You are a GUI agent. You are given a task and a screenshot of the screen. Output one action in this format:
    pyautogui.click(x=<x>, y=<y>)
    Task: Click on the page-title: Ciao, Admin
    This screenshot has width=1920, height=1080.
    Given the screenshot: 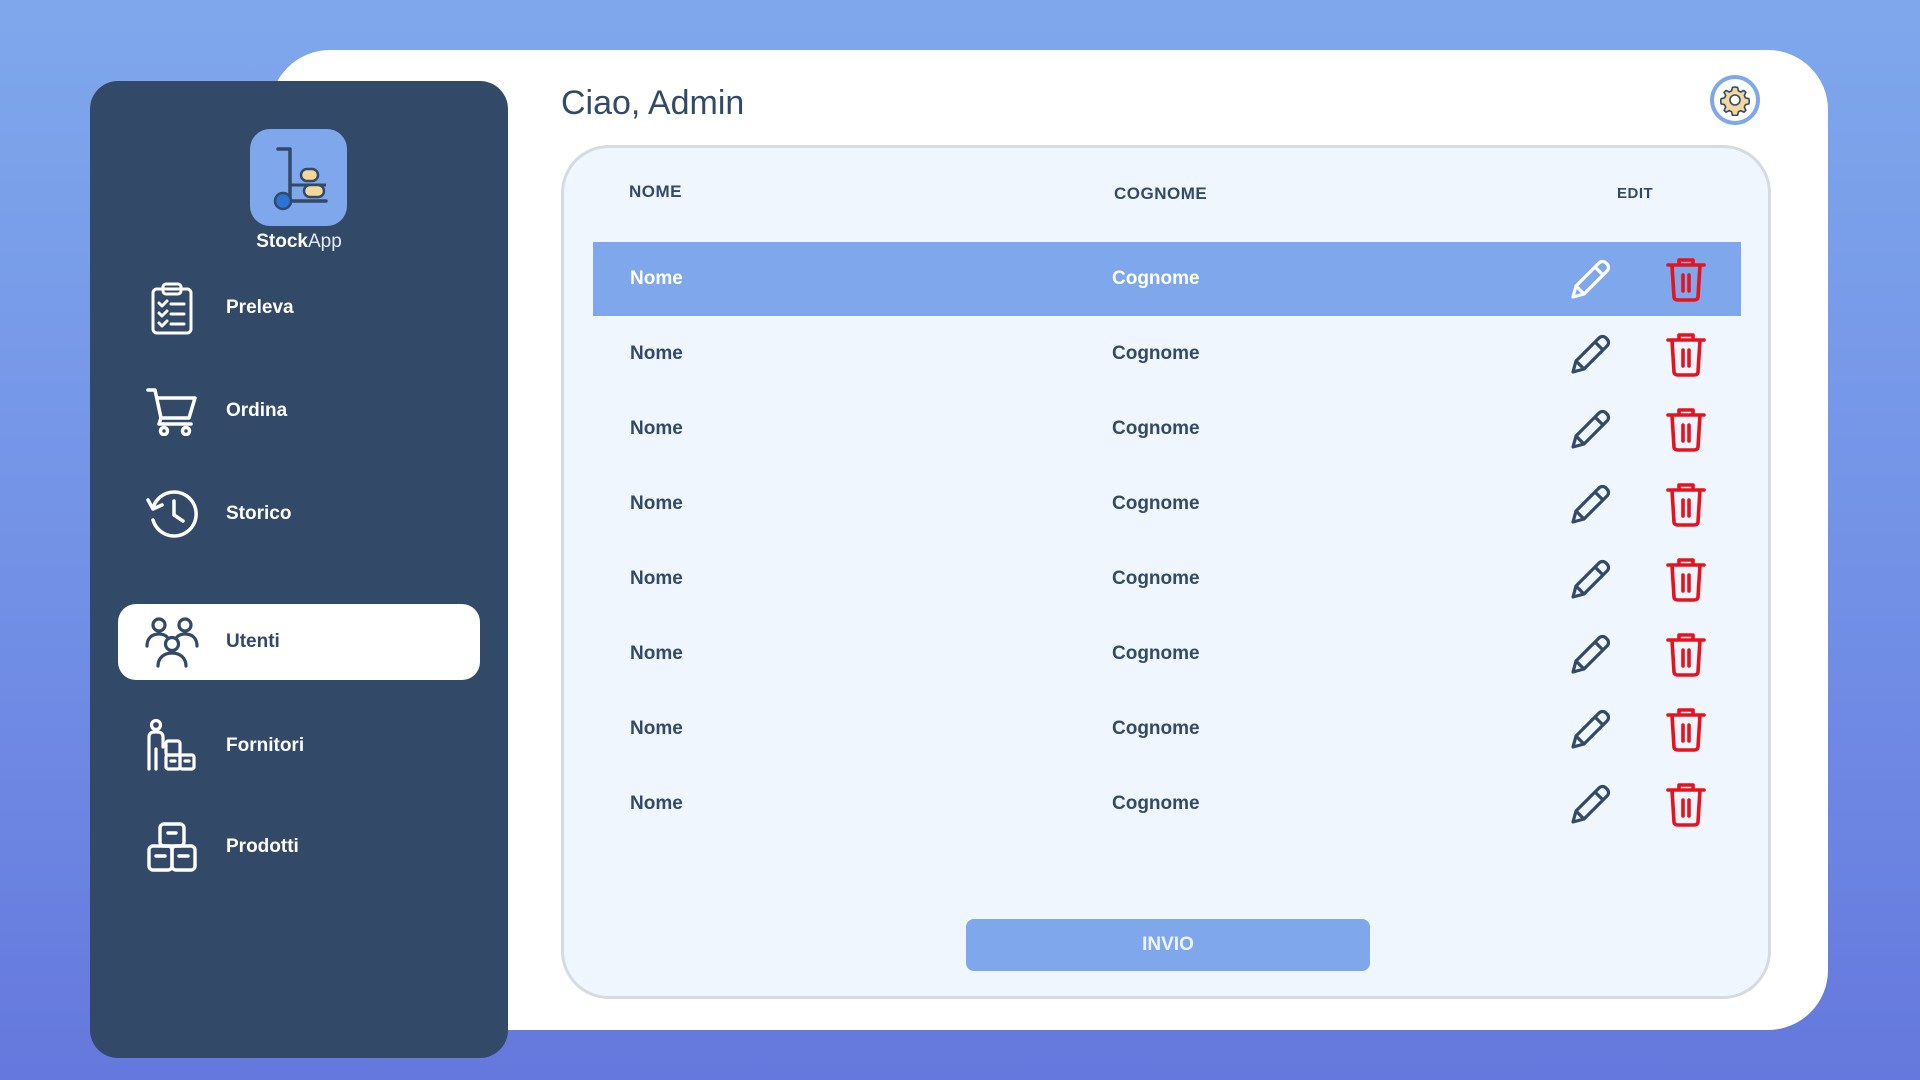 What is the action you would take?
    pyautogui.click(x=653, y=103)
    